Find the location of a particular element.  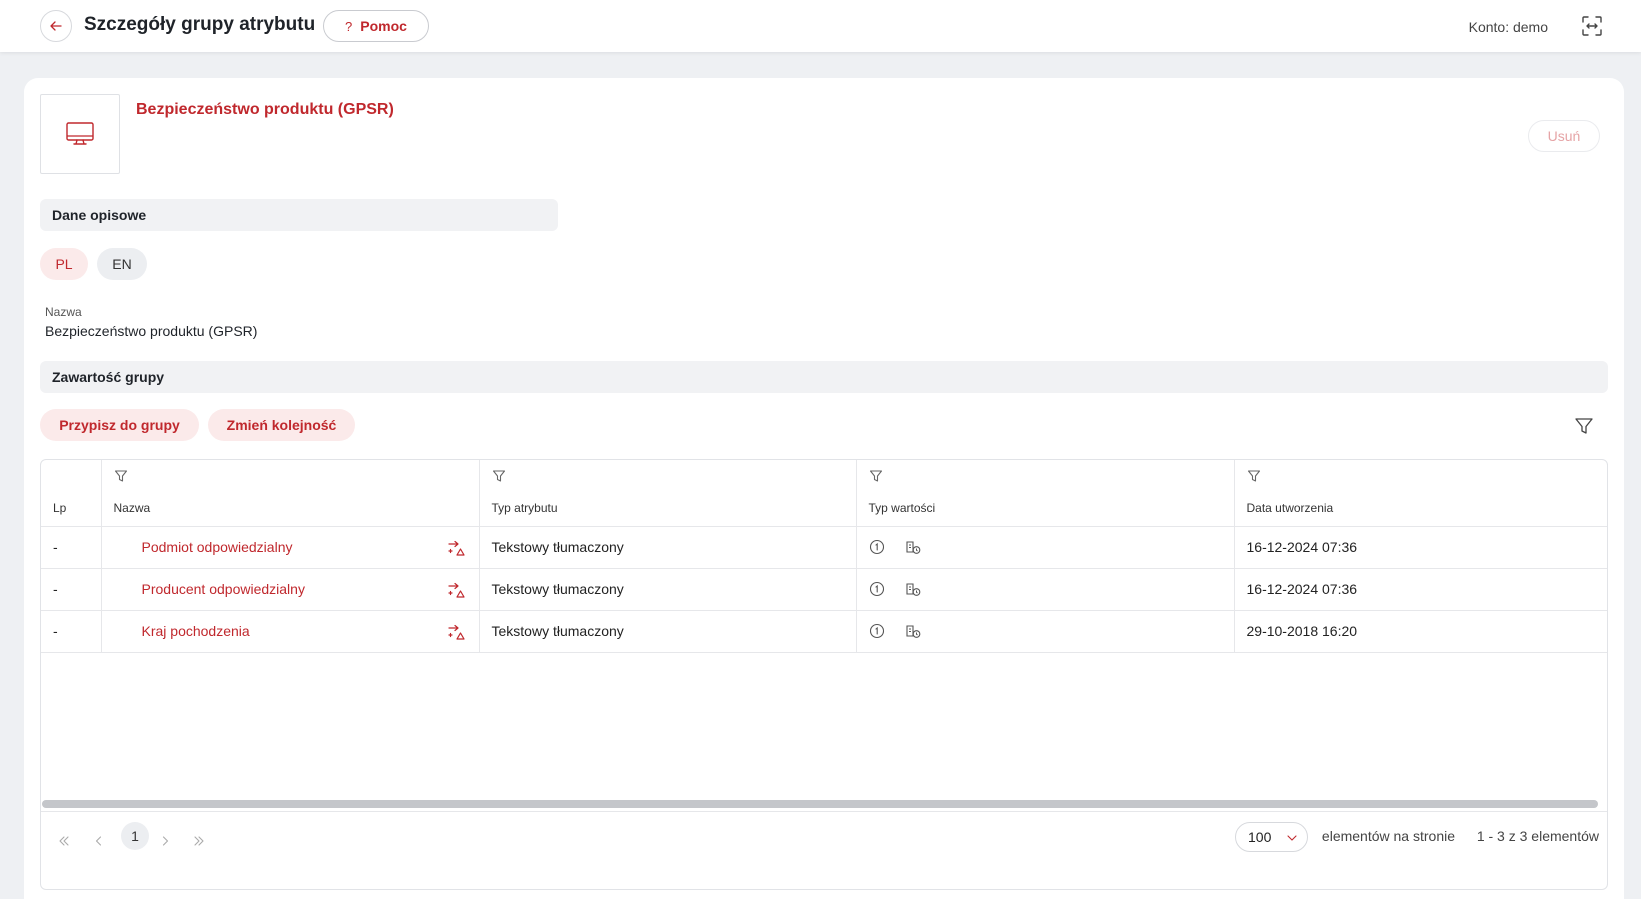

account-label: Konto: demo is located at coordinates (1508, 27).